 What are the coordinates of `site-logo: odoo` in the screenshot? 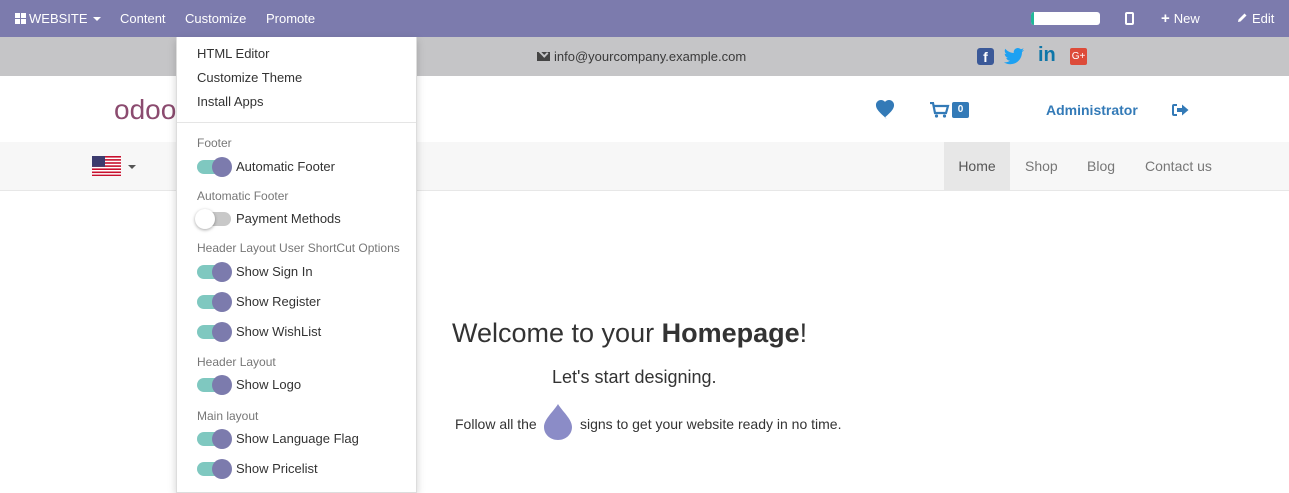 It's located at (145, 110).